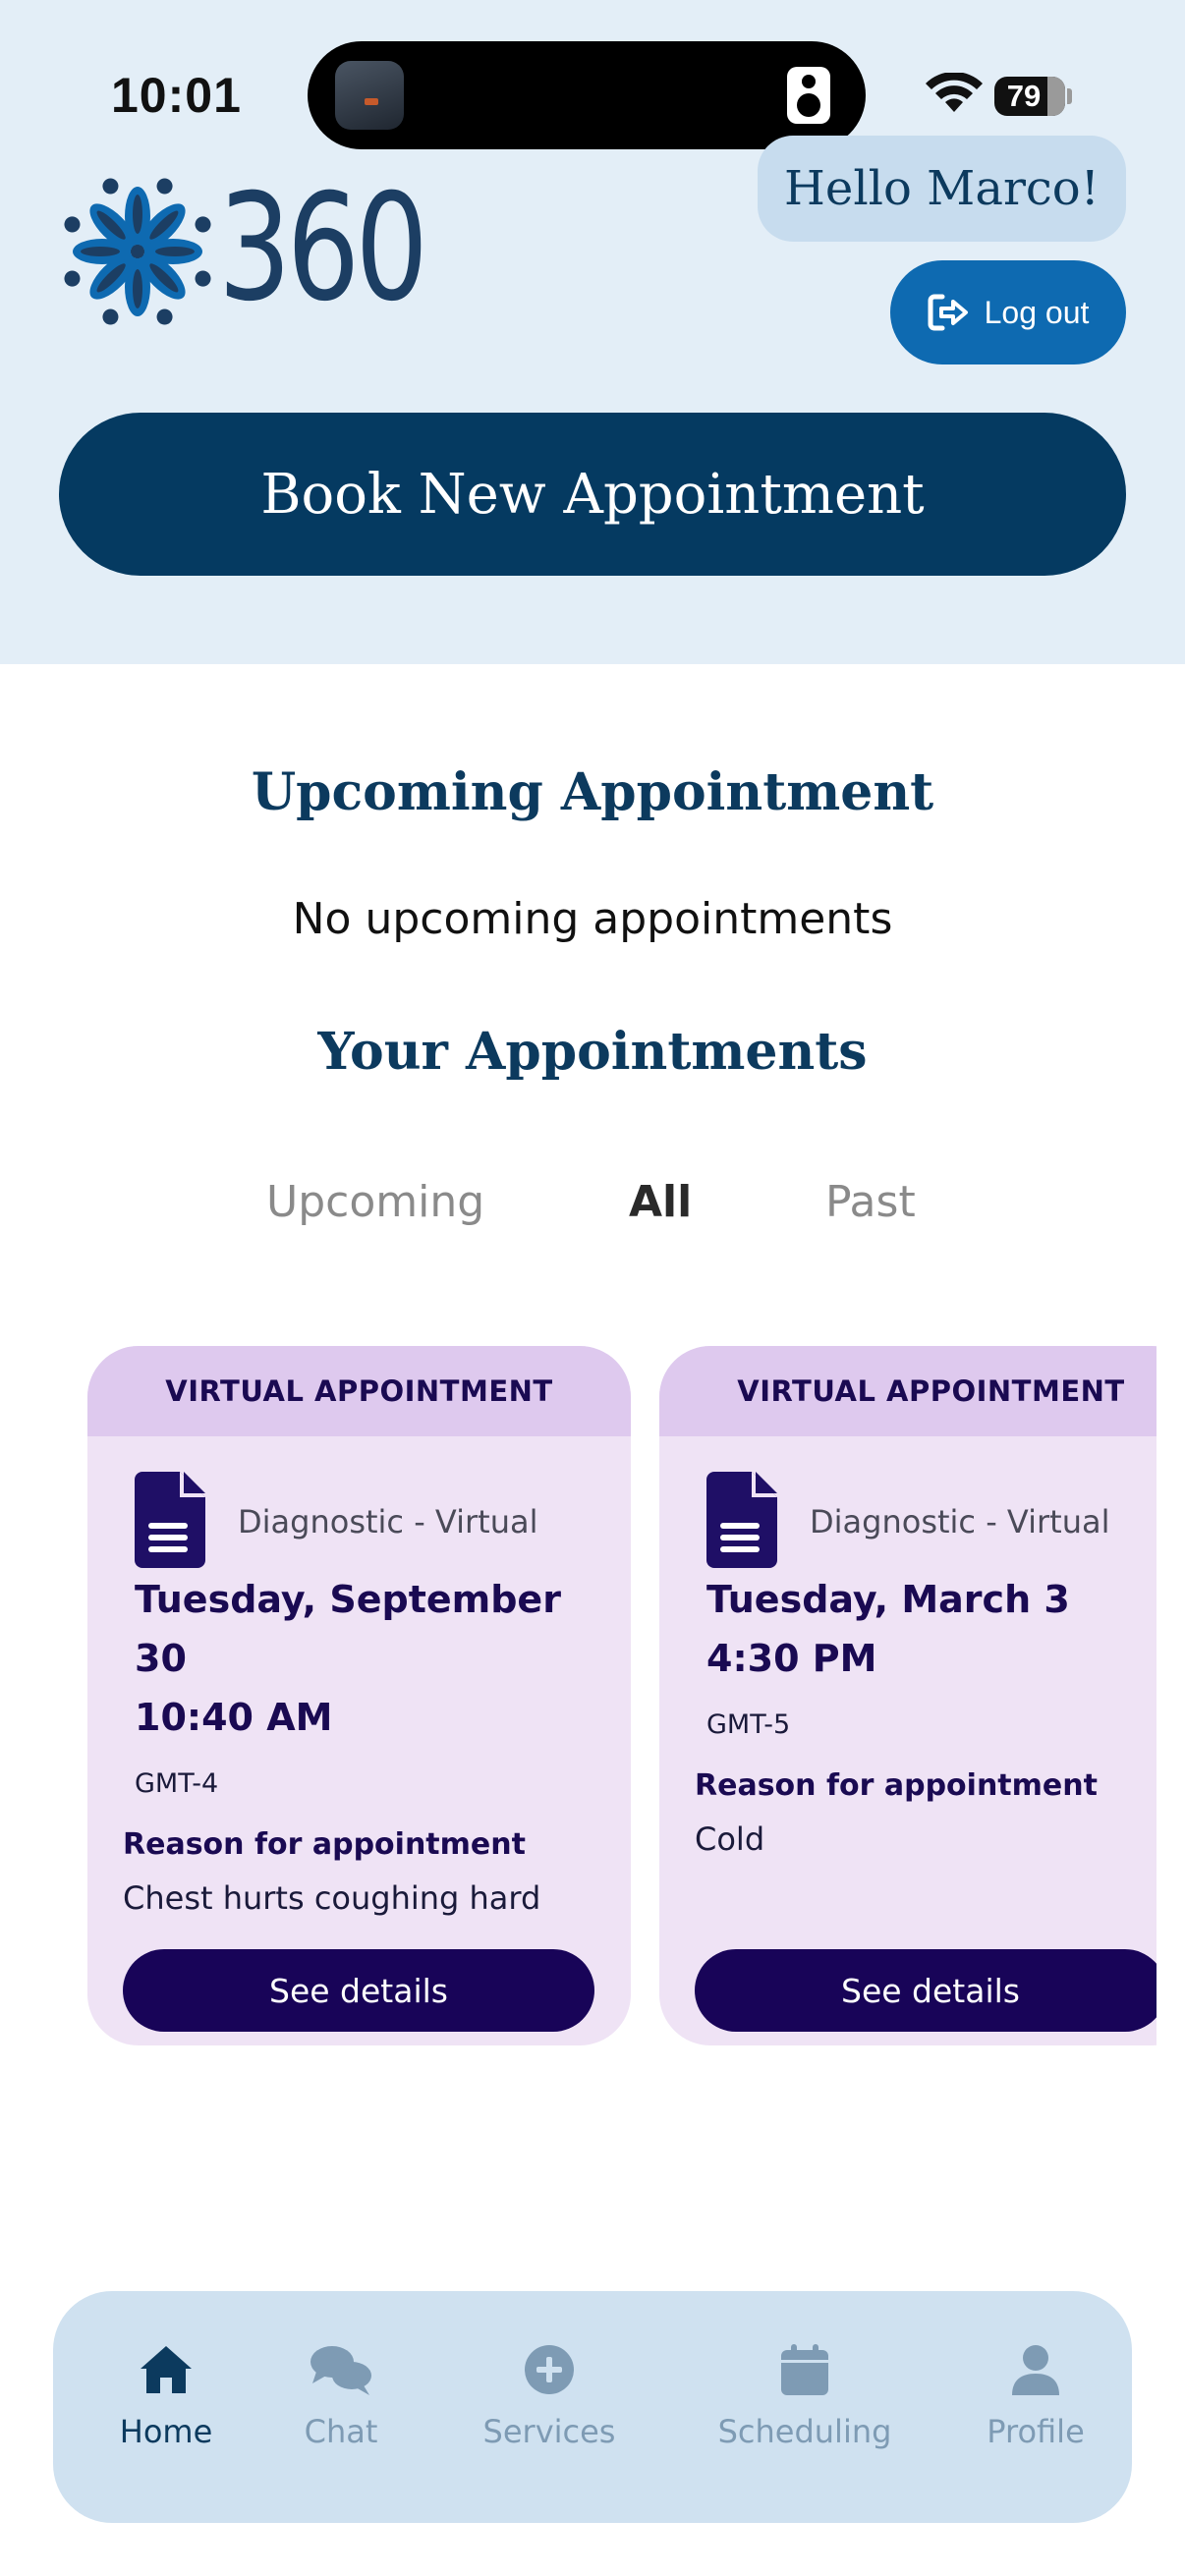 The width and height of the screenshot is (1185, 2576). Describe the element at coordinates (177, 1783) in the screenshot. I see `appointment-timezone: GMT-4` at that location.